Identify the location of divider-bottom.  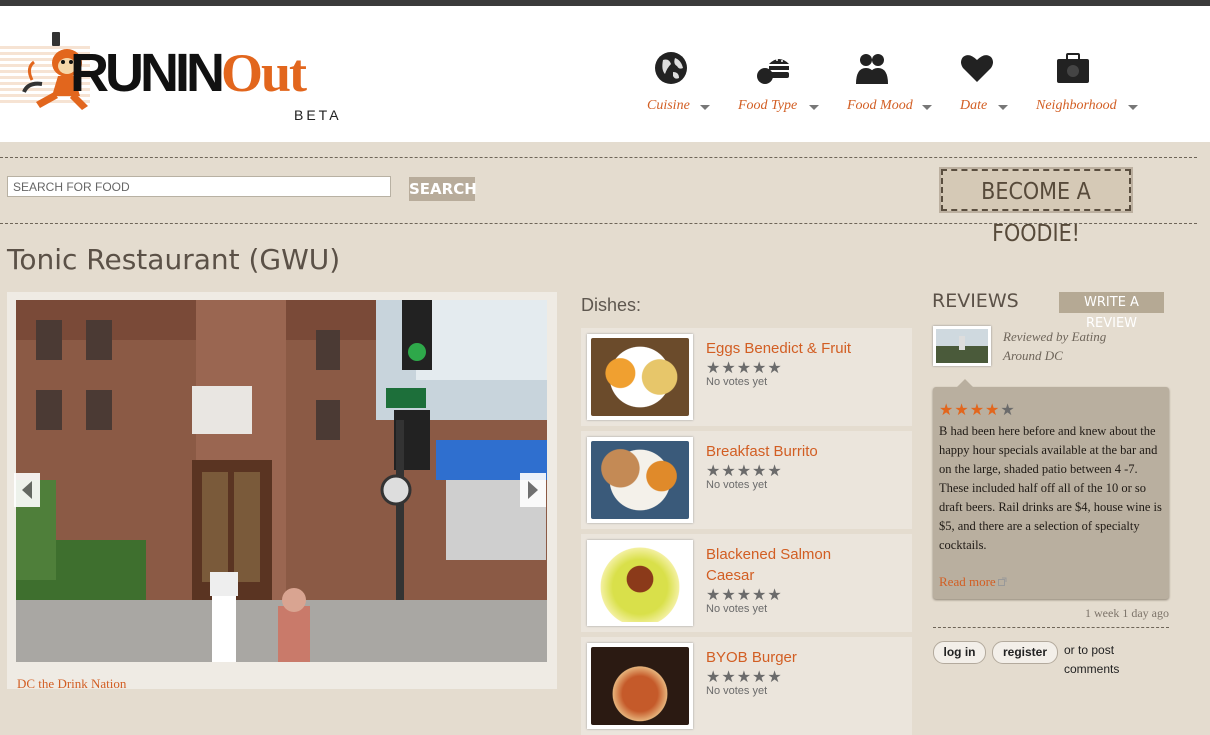
(598, 223).